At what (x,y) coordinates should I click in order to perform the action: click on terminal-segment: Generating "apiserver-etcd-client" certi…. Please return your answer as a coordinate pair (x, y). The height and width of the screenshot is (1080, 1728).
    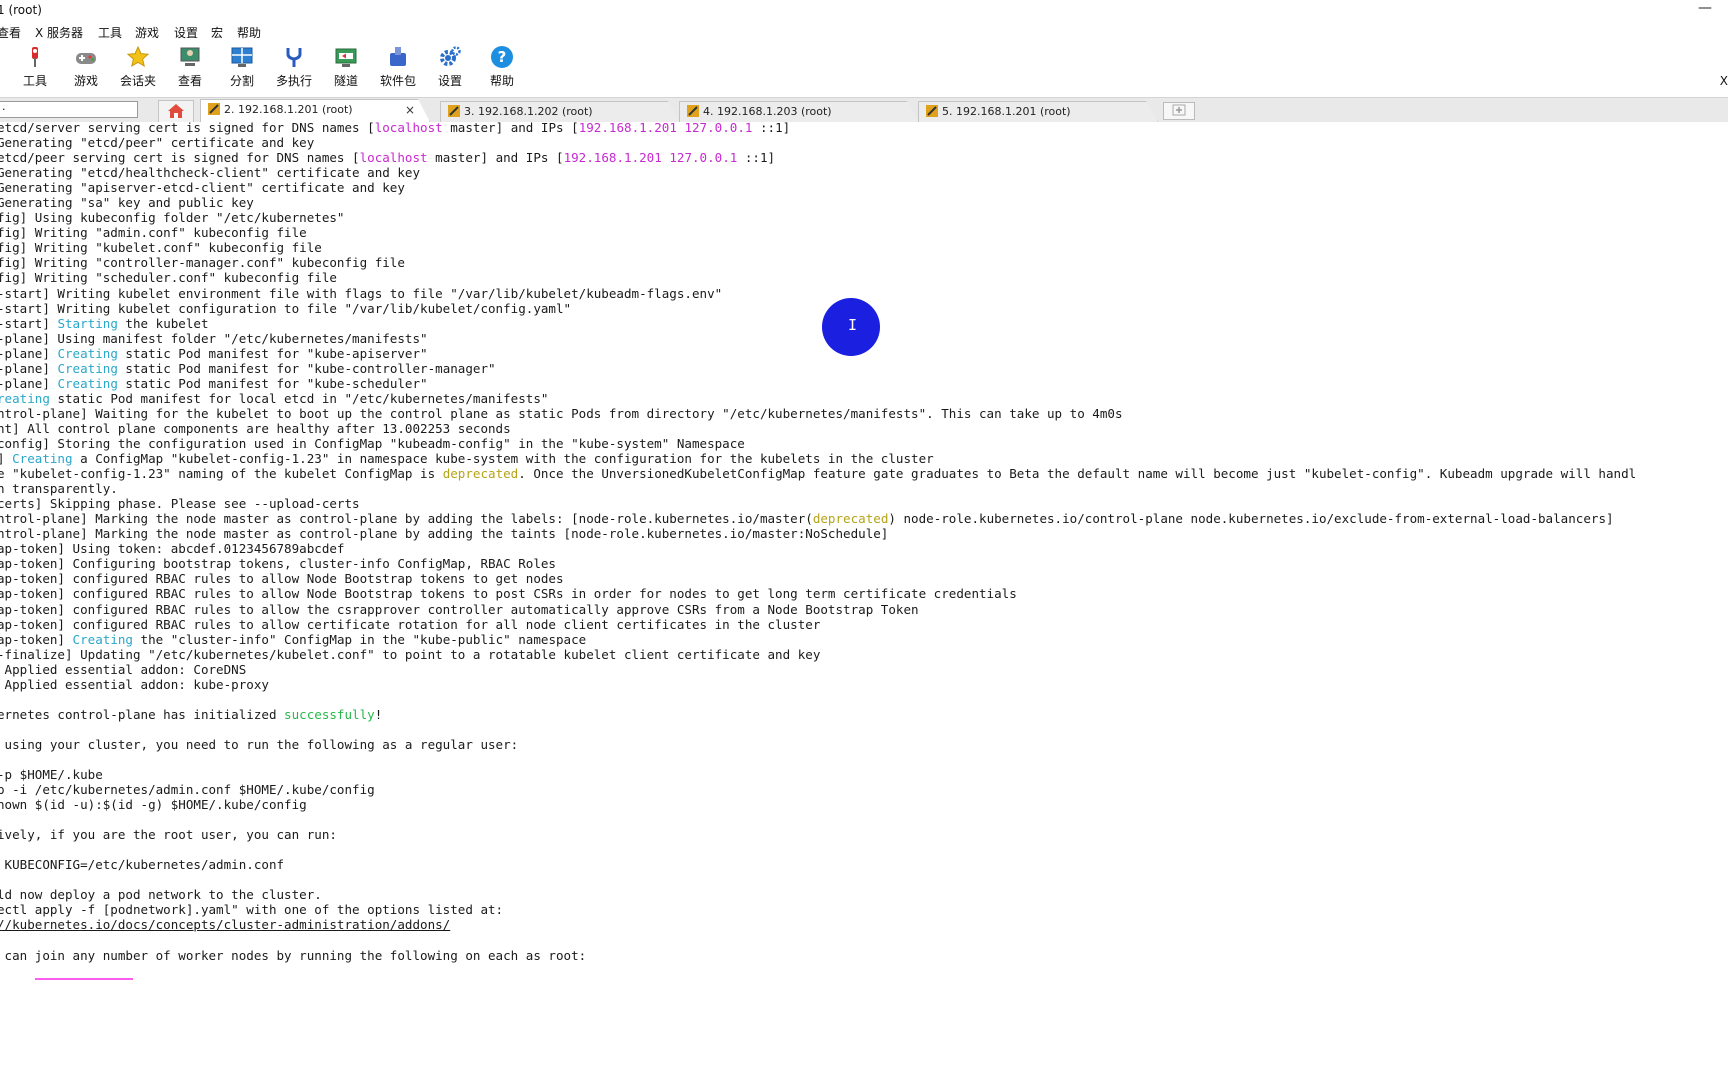
    Looking at the image, I should click on (202, 188).